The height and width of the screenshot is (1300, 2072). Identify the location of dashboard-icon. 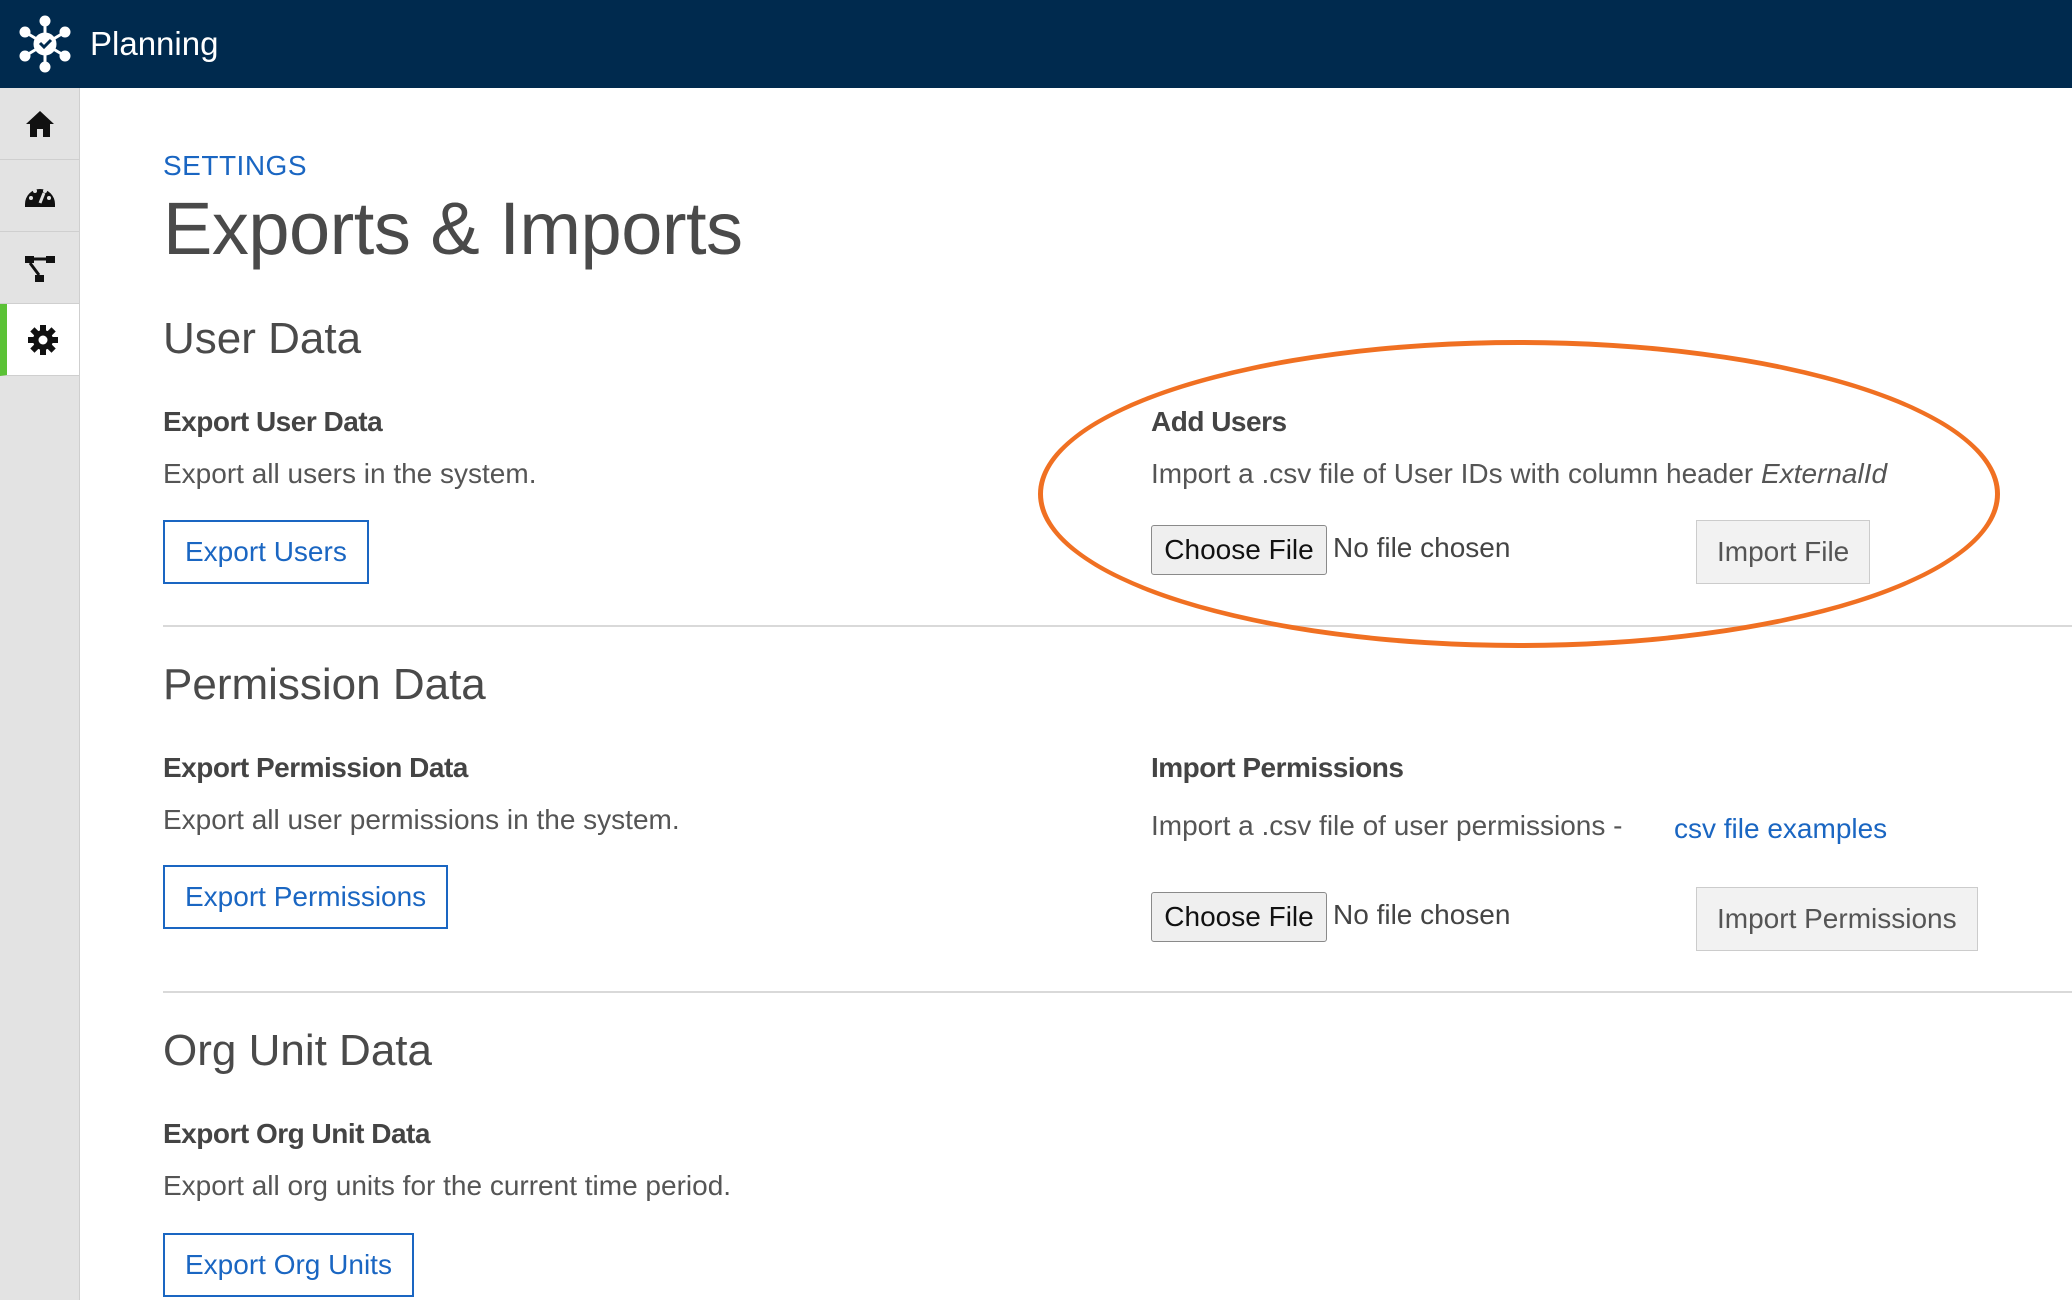
(39, 197).